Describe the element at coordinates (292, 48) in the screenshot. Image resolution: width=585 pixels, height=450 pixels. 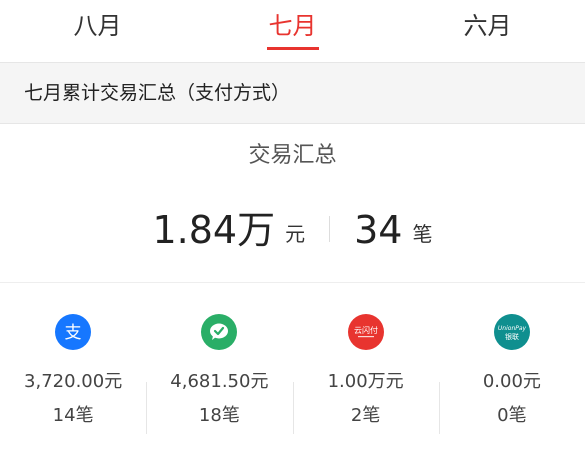
I see `tab-underline` at that location.